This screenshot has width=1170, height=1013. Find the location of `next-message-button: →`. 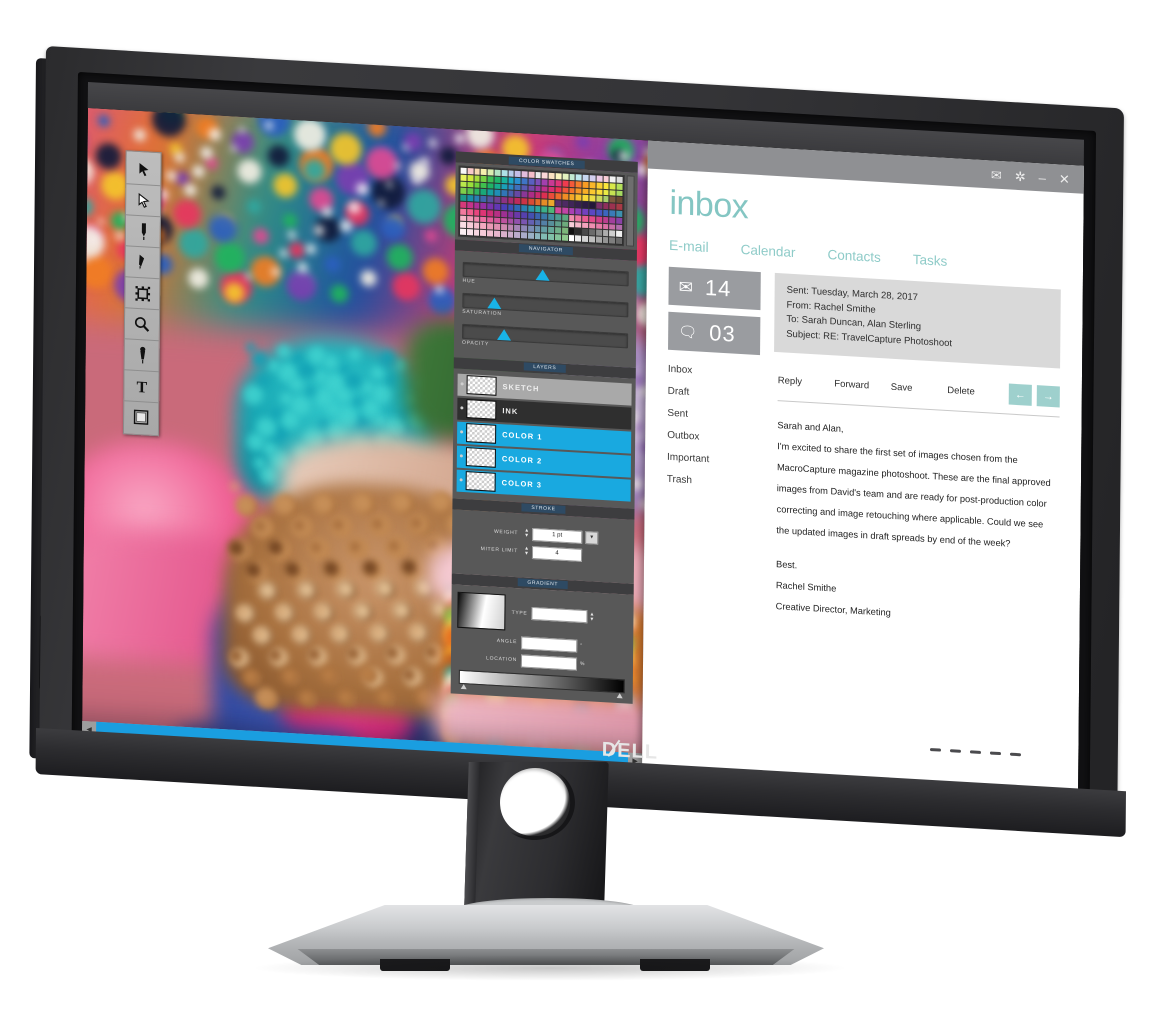

next-message-button: → is located at coordinates (1048, 396).